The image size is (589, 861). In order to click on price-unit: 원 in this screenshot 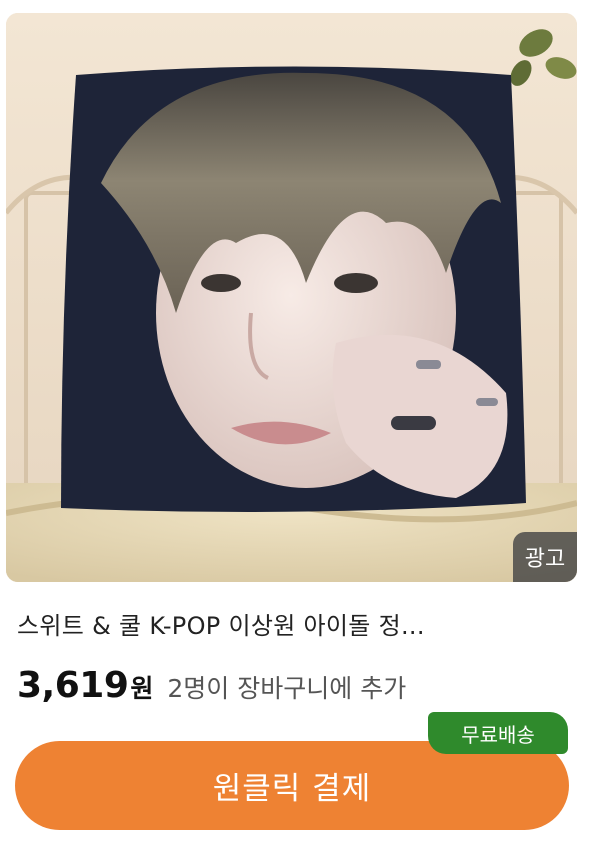, I will do `click(142, 688)`.